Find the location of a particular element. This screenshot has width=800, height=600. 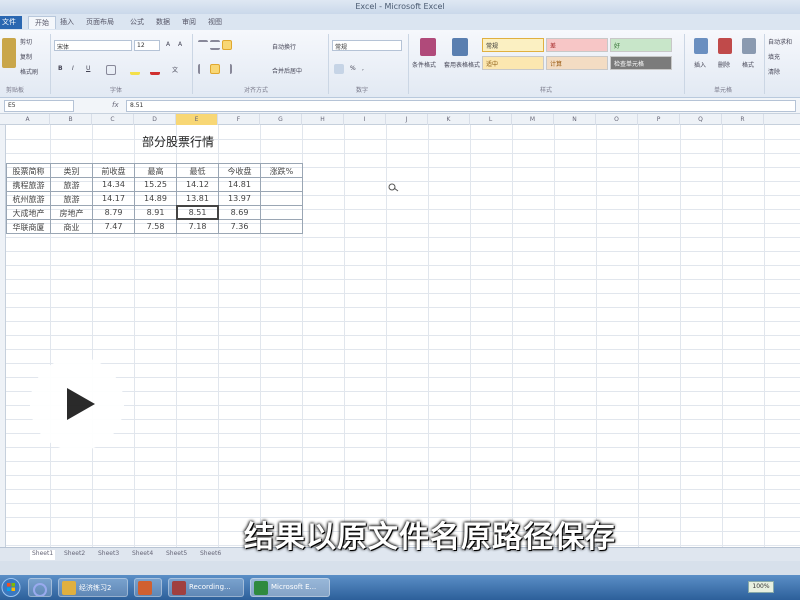

sheet-tab-5: Sheet5 is located at coordinates (176, 555).